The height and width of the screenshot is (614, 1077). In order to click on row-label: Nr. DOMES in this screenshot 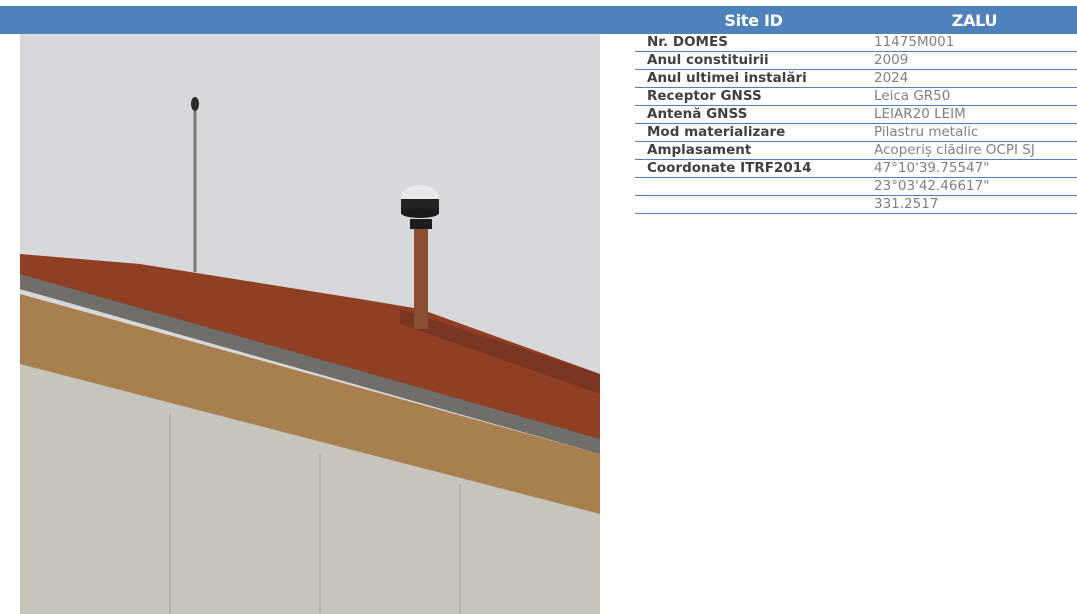, I will do `click(753, 43)`.